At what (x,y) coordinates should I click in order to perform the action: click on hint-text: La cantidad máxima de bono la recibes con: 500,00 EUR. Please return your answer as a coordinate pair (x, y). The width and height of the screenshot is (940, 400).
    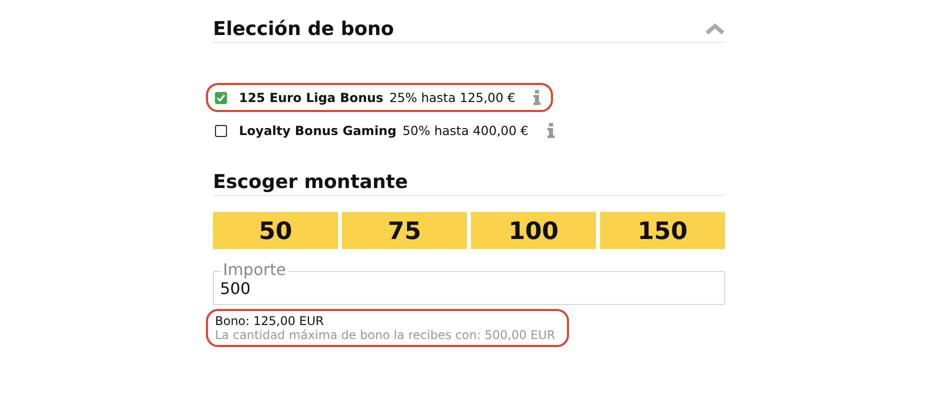
    Looking at the image, I should click on (385, 335).